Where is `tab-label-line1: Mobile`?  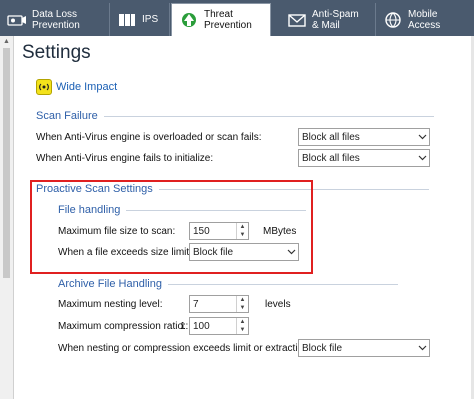 tab-label-line1: Mobile is located at coordinates (423, 14).